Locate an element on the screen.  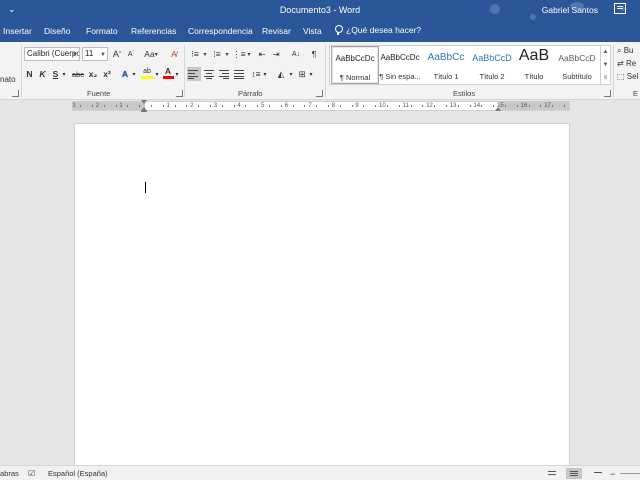
font-color-dropdown-icon: ▾ is located at coordinates (177, 74).